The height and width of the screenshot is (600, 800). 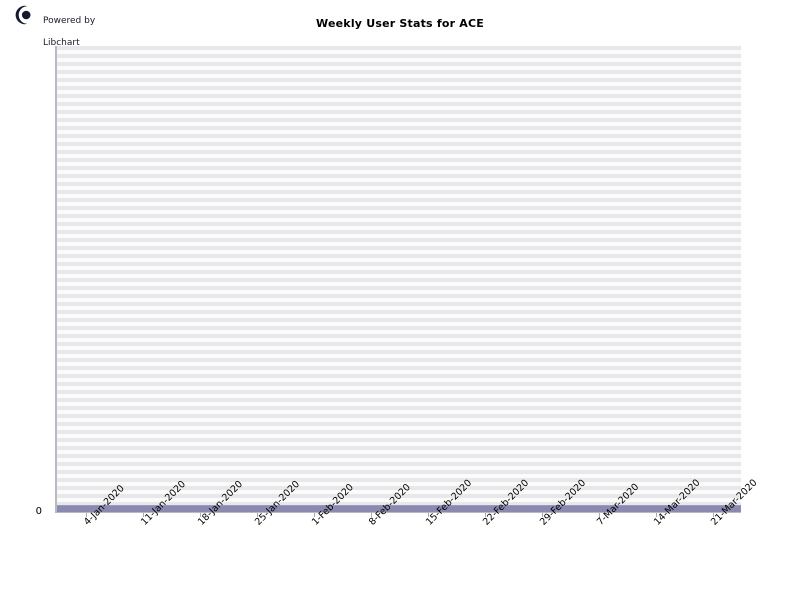 What do you see at coordinates (38, 511) in the screenshot?
I see `y-axis-tick-label: 0` at bounding box center [38, 511].